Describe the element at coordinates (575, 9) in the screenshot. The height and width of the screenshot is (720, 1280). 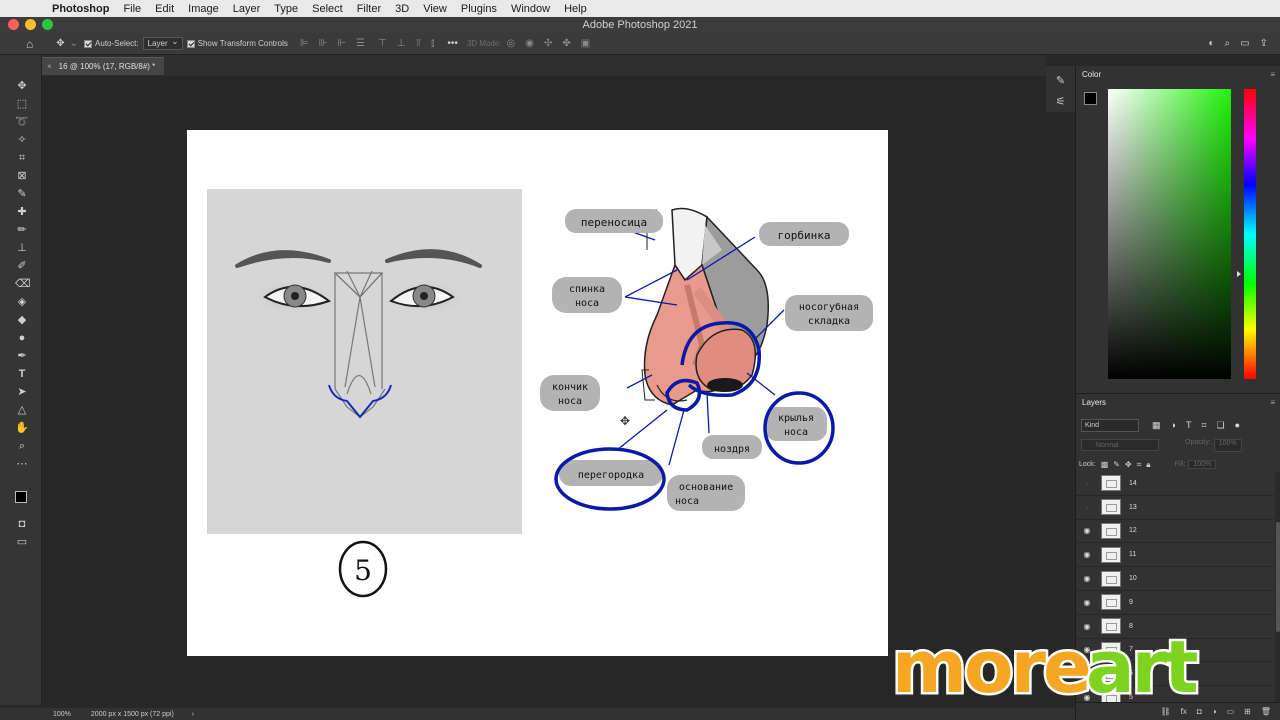
I see `menu-help: Help` at that location.